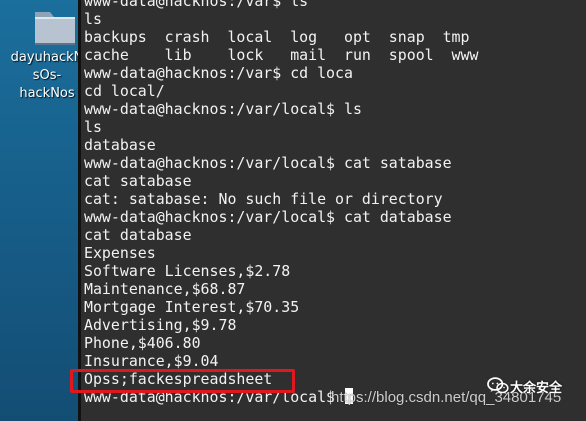  I want to click on terminal-line-12: cat: satabase: No such file or directory, so click(263, 199).